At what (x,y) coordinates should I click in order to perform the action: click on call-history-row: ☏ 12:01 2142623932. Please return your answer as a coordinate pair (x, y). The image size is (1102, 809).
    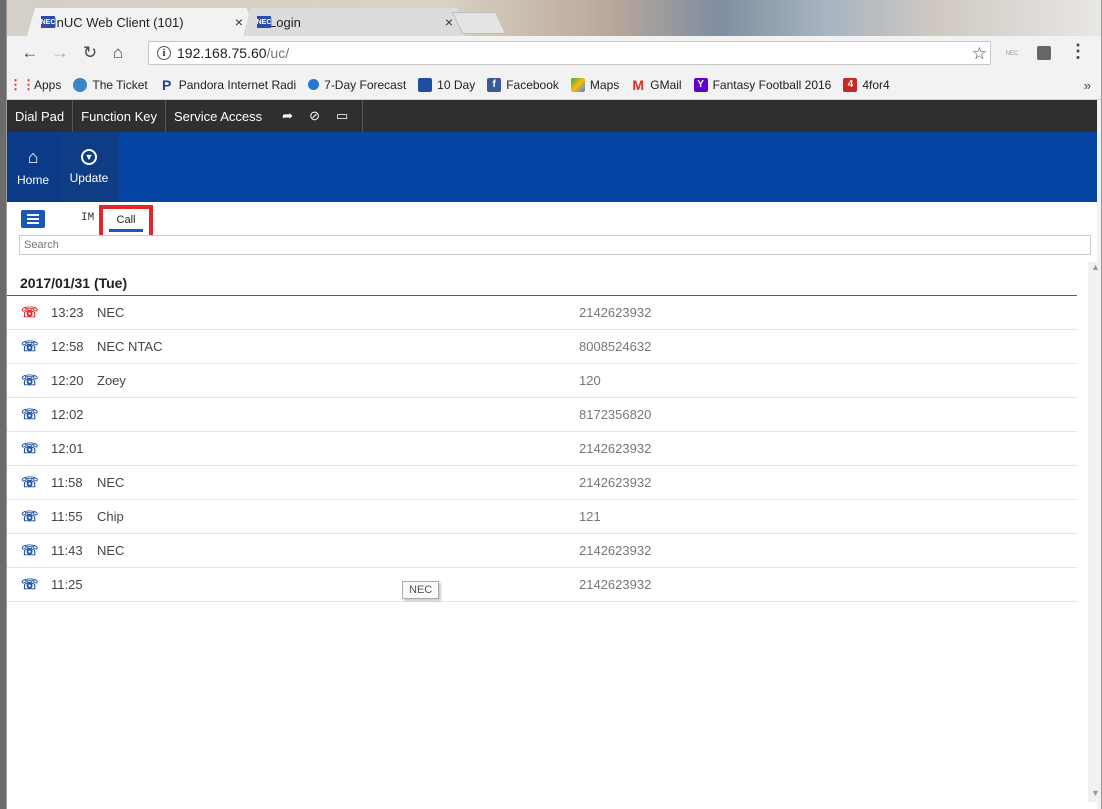
    Looking at the image, I should click on (542, 449).